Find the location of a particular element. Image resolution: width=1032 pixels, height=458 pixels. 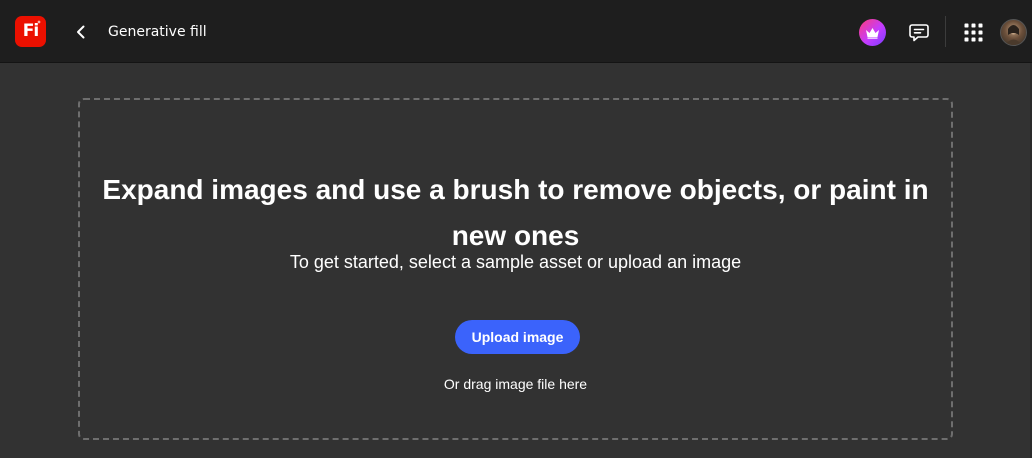

drag-hint: Or drag image file here is located at coordinates (515, 384).